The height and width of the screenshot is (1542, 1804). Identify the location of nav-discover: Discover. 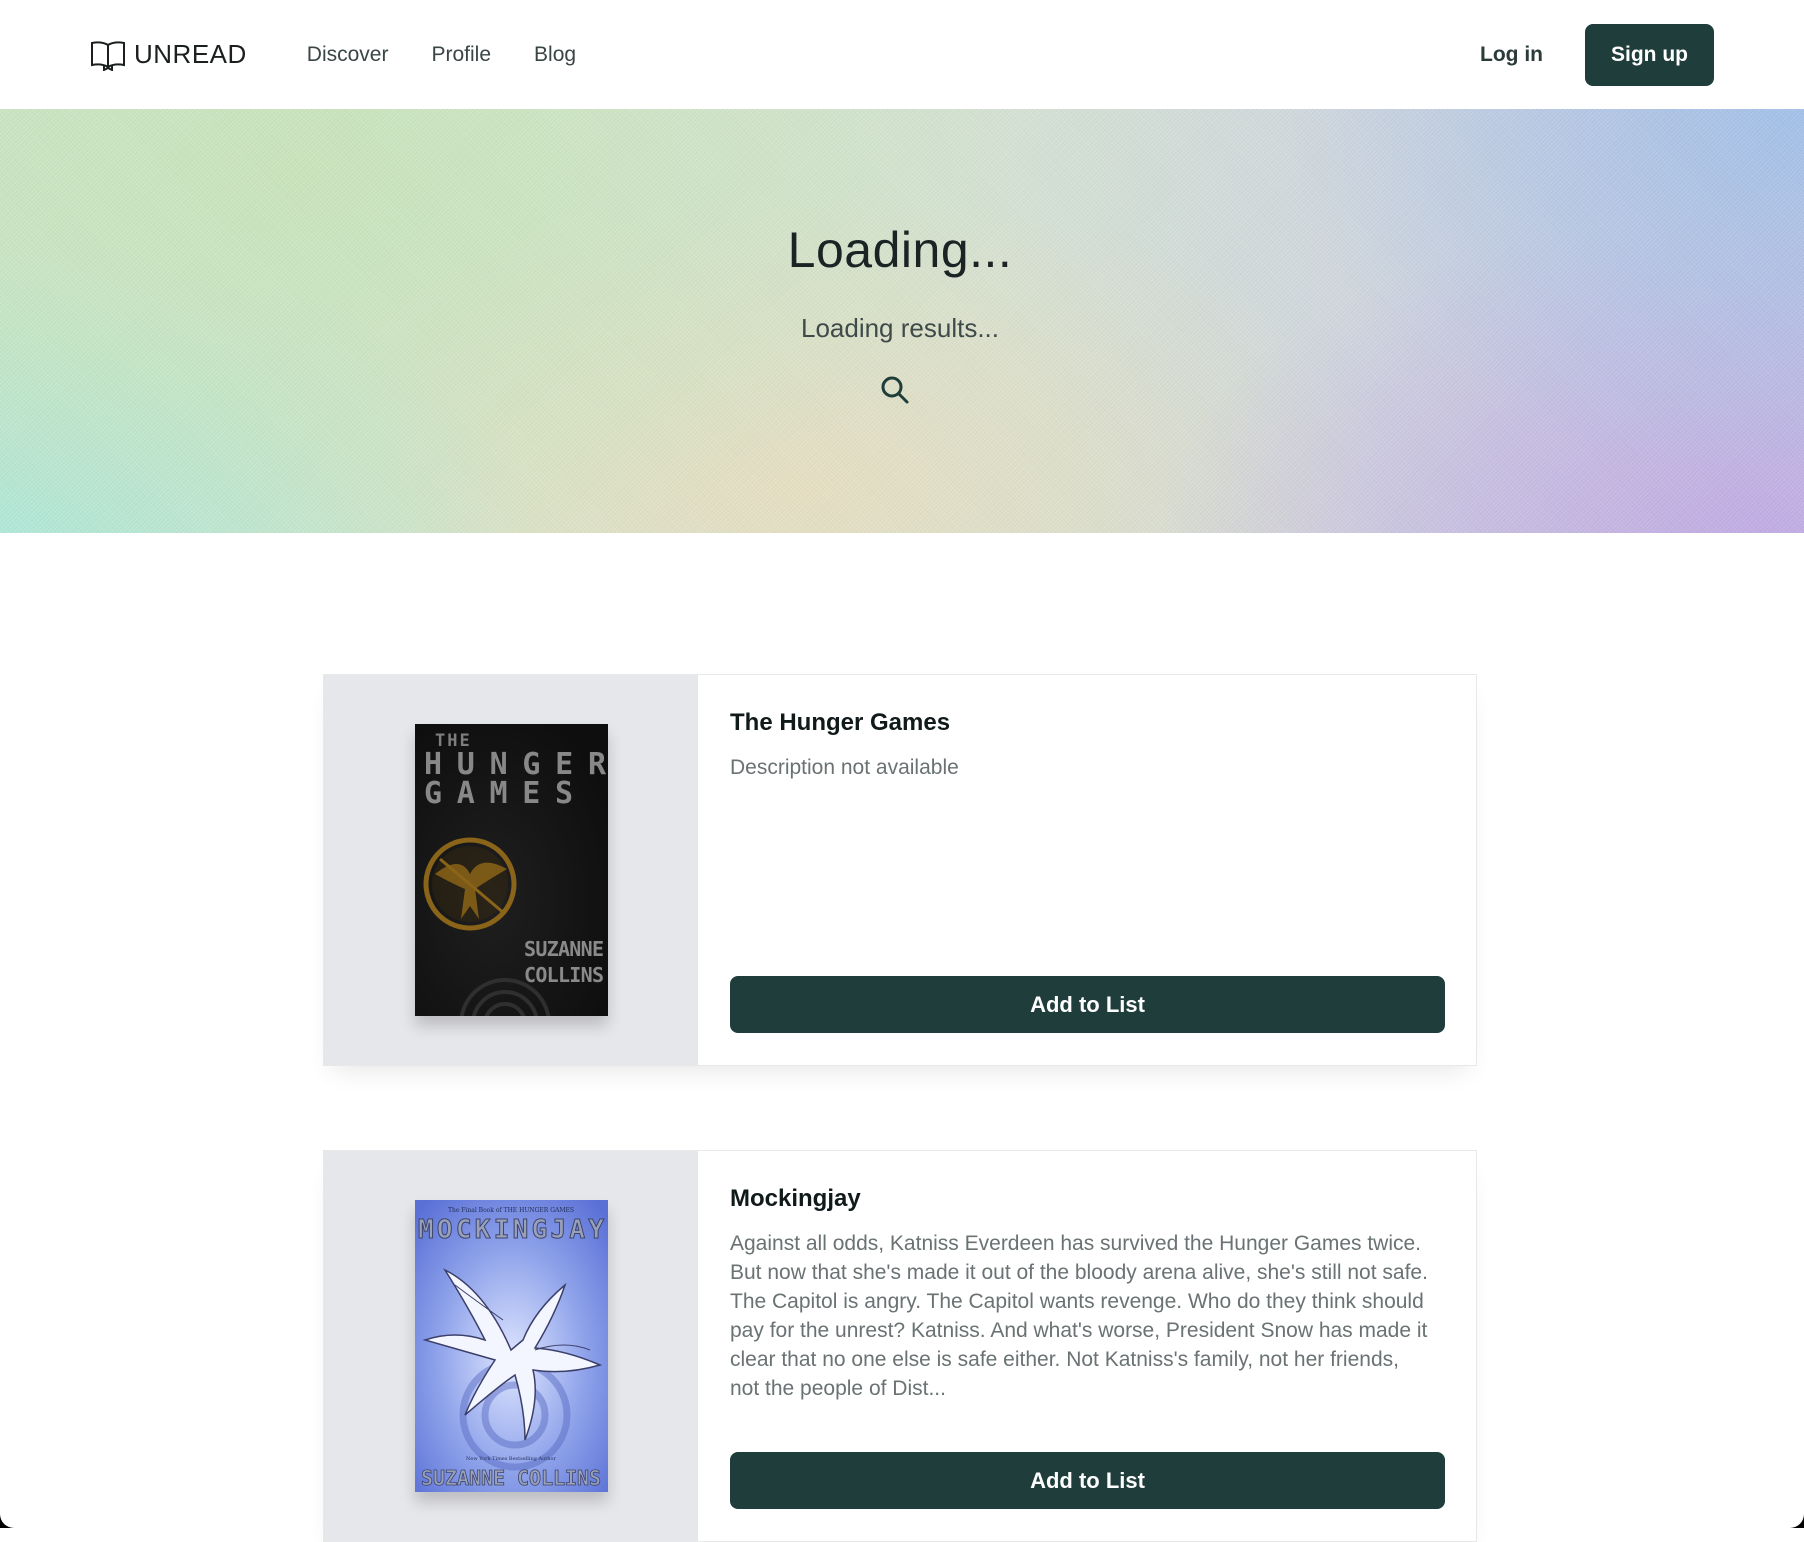
(348, 55).